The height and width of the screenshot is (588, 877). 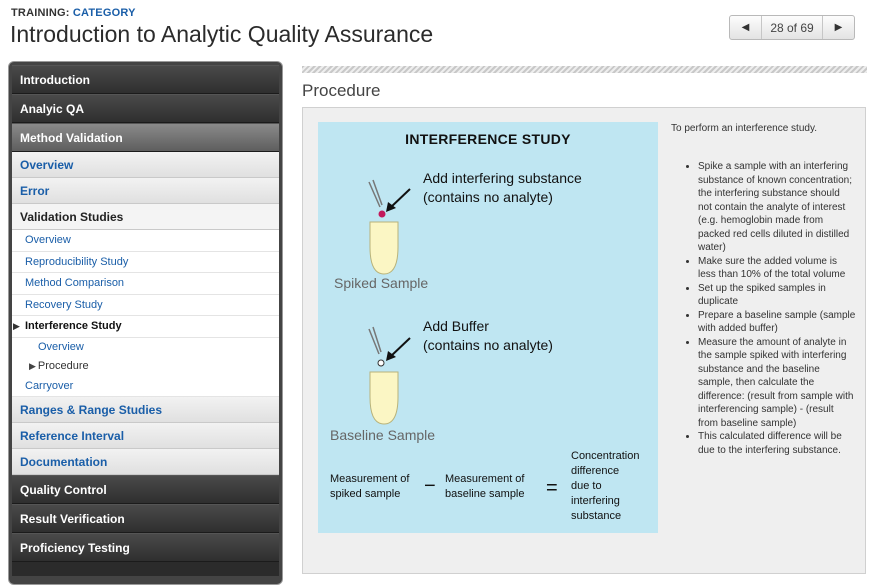 What do you see at coordinates (382, 214) in the screenshot?
I see `interfering-drop-icon` at bounding box center [382, 214].